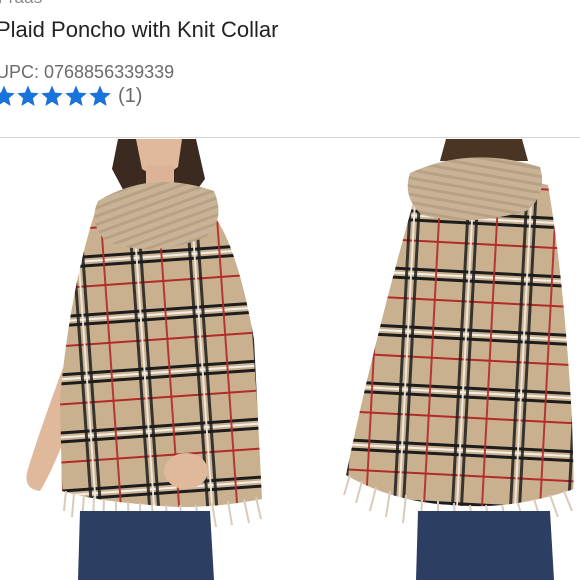 Image resolution: width=580 pixels, height=580 pixels. What do you see at coordinates (87, 72) in the screenshot?
I see `product-upc: UPC: 0768856339339` at bounding box center [87, 72].